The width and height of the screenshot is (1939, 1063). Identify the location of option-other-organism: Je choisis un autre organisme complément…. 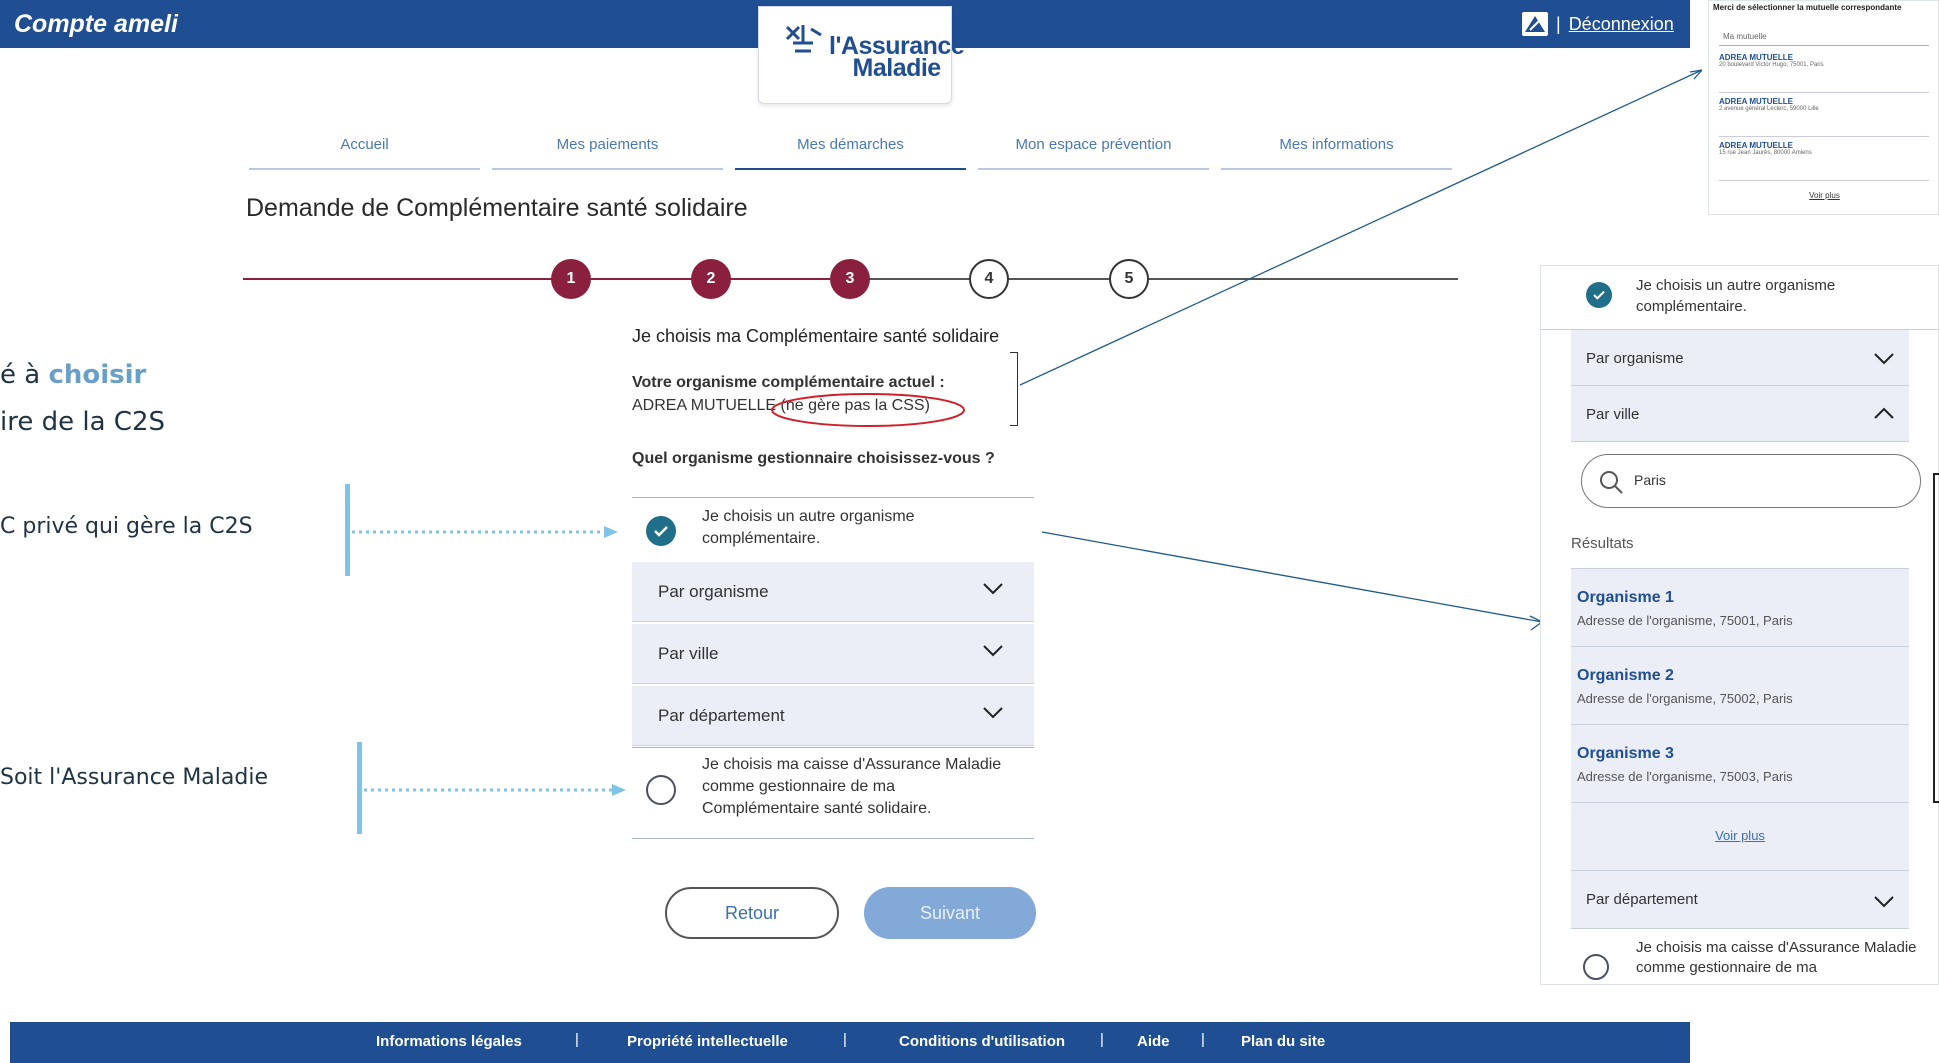
(1740, 298).